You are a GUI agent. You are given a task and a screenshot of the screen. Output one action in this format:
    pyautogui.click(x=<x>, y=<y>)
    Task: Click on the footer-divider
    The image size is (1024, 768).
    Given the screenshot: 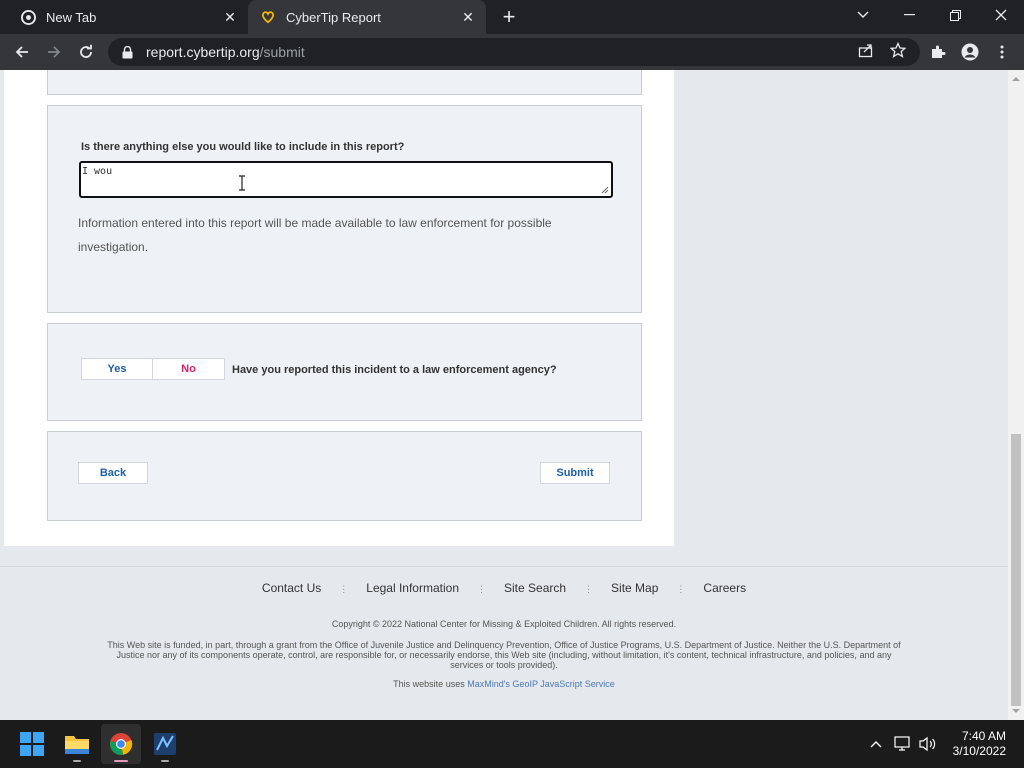 What is the action you would take?
    pyautogui.click(x=504, y=566)
    